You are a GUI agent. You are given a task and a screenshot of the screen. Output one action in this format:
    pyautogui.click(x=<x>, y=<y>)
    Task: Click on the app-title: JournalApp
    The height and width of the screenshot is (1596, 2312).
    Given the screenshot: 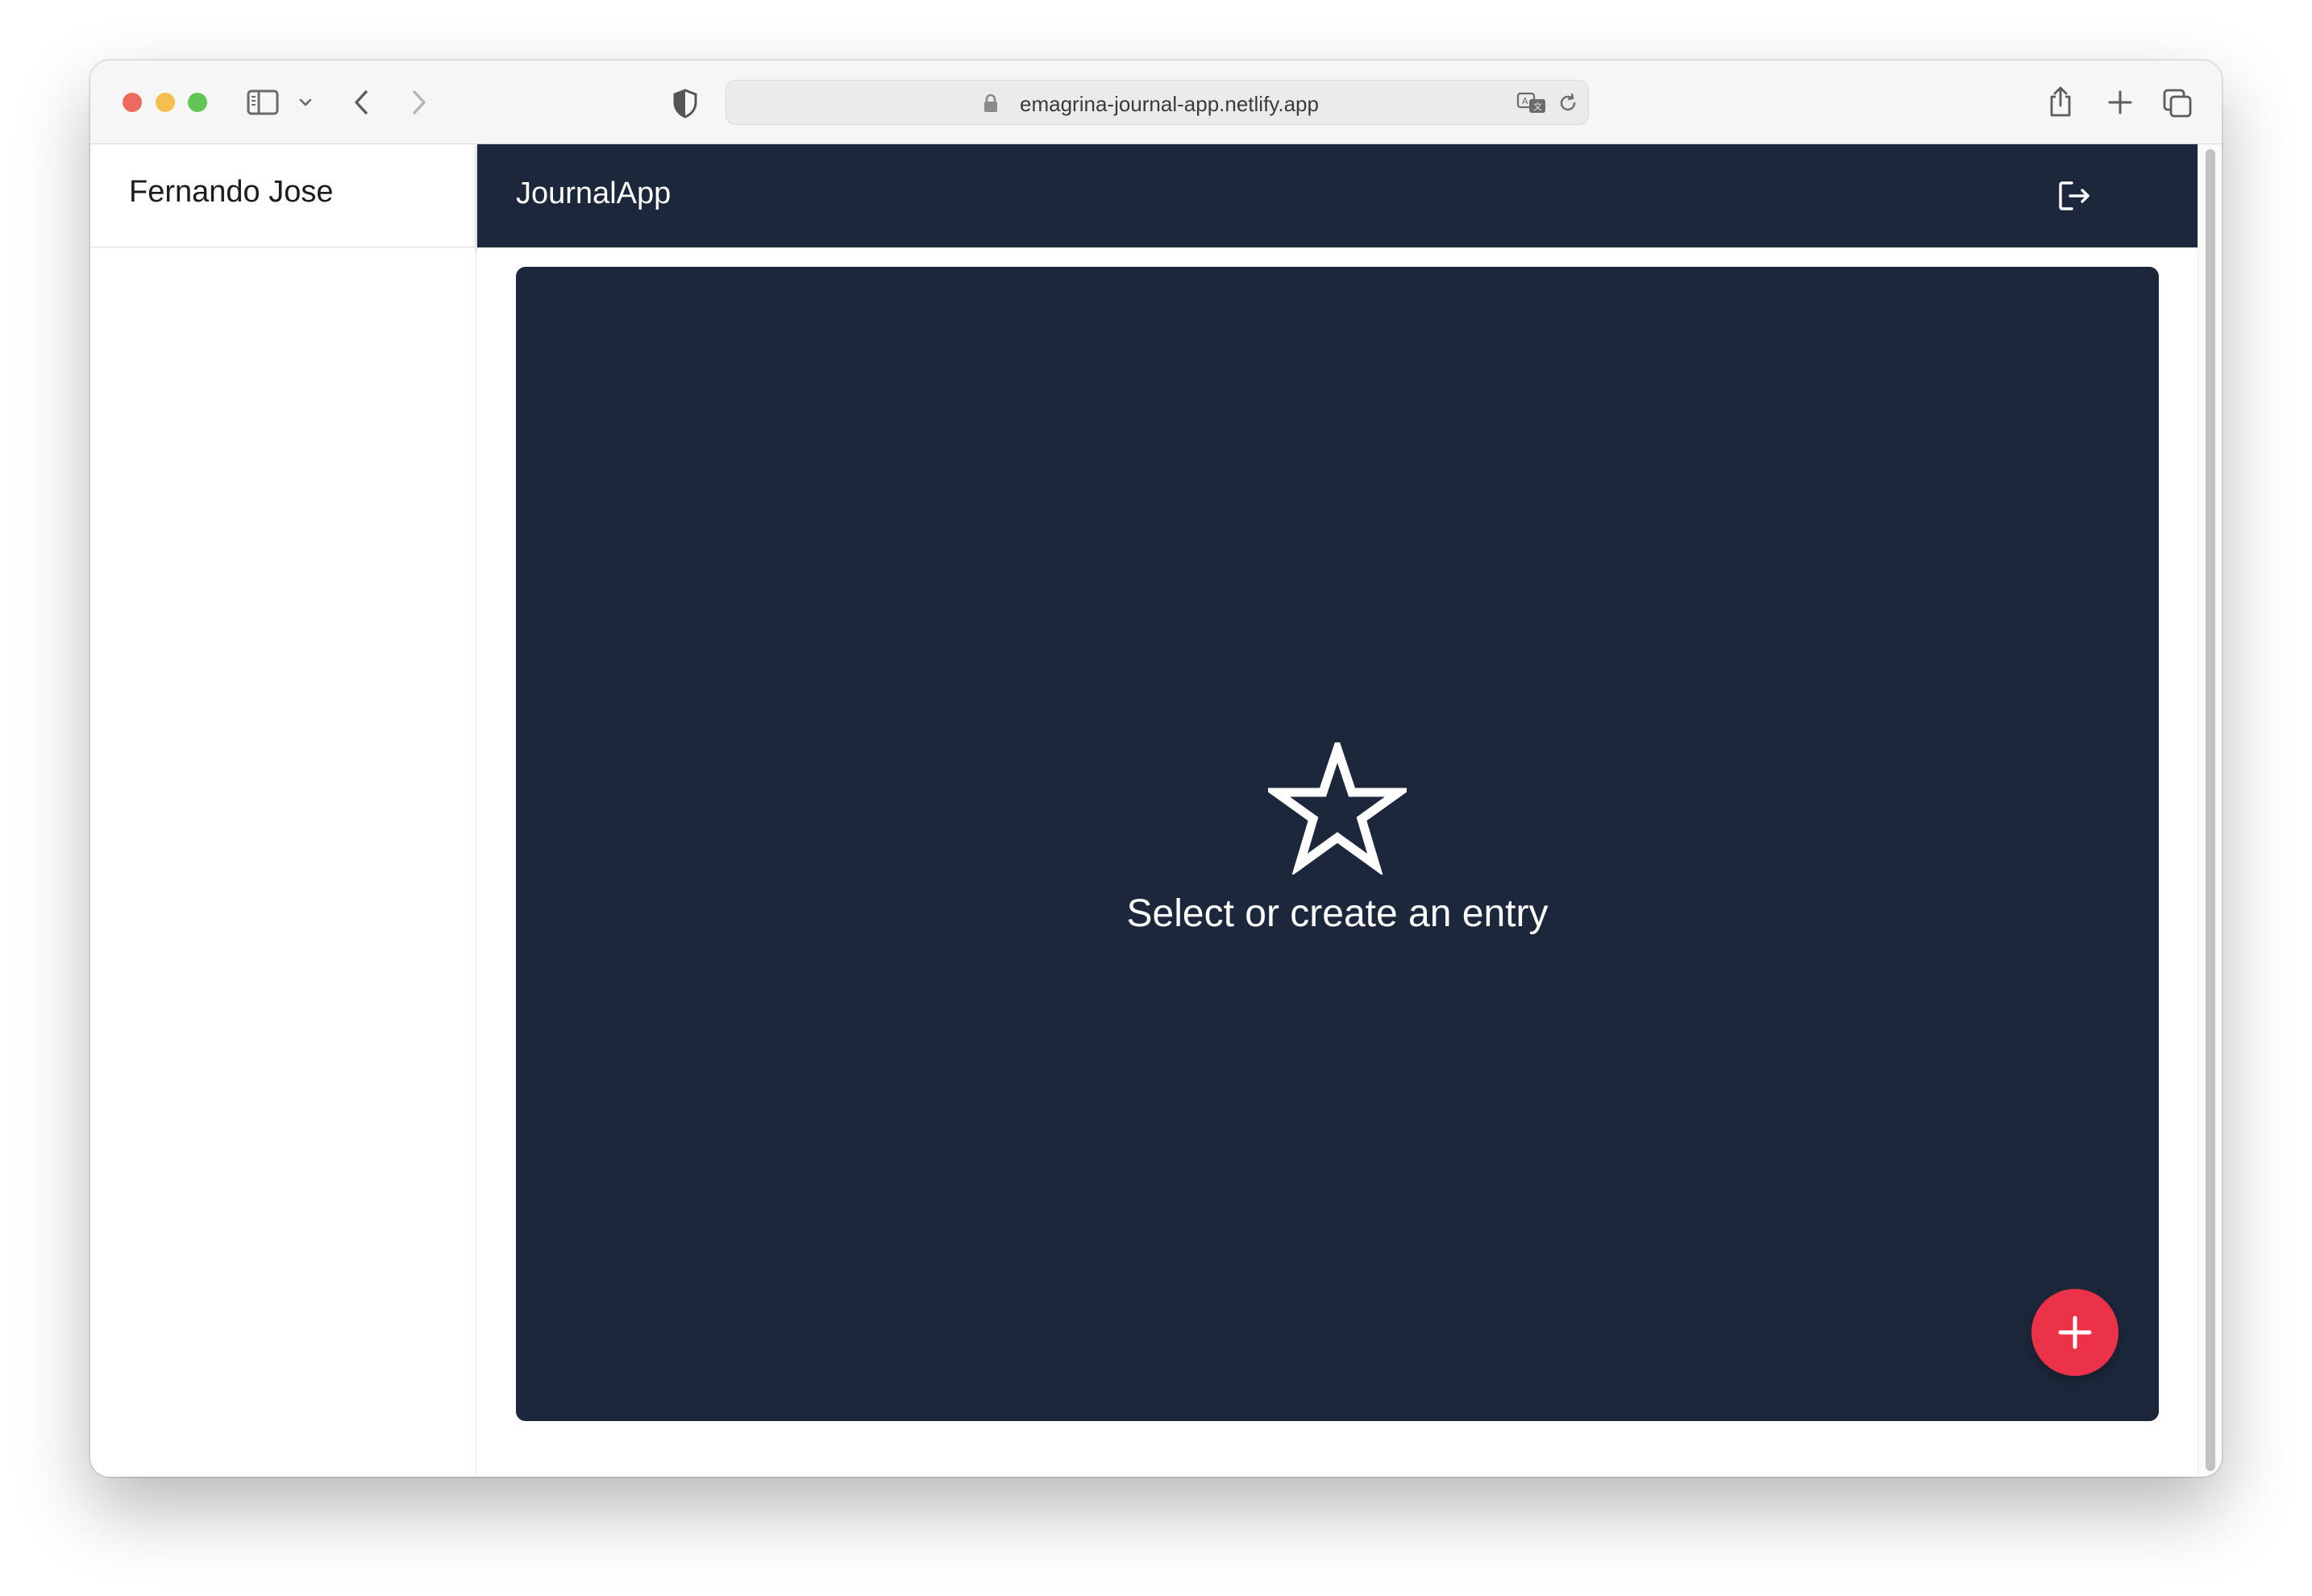 What is the action you would take?
    pyautogui.click(x=594, y=193)
    